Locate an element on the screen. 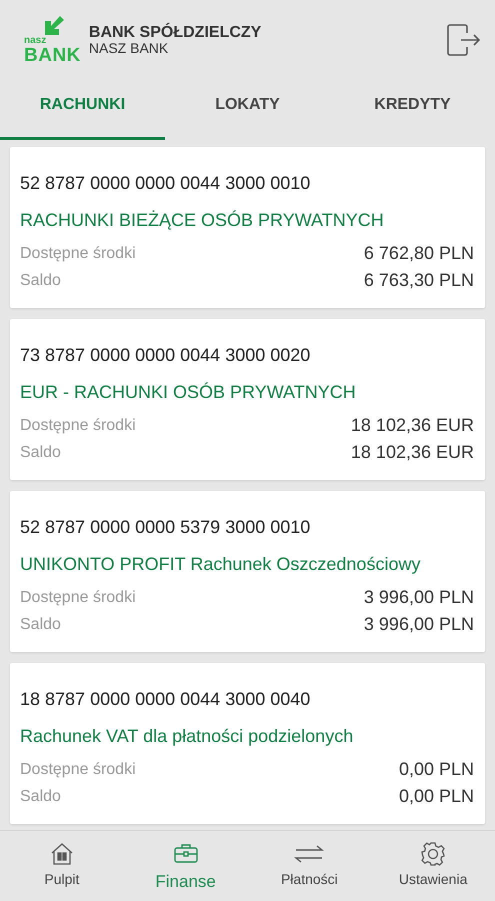 The height and width of the screenshot is (901, 495). tab: LOKATY is located at coordinates (247, 105).